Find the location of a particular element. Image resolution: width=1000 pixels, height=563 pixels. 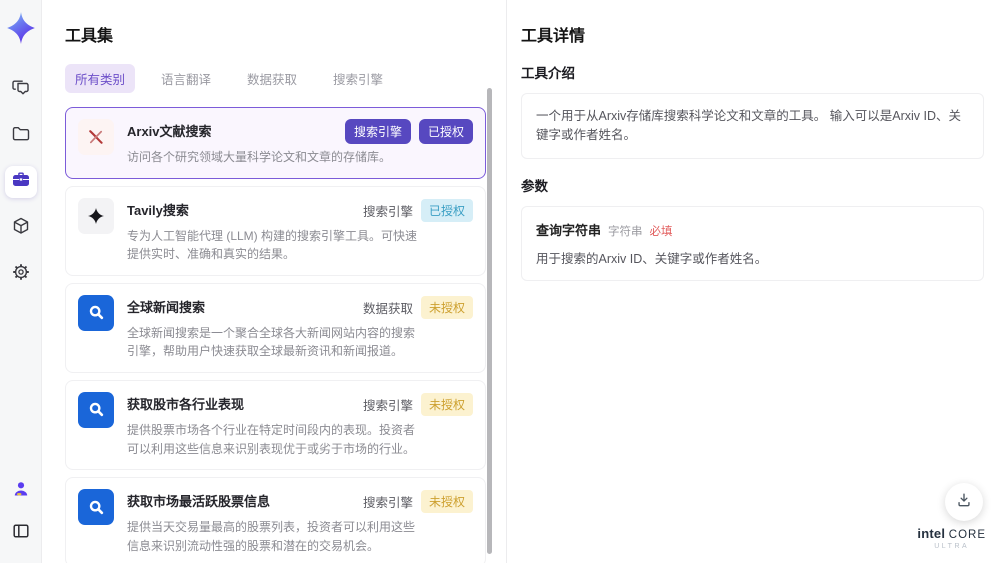

folder-icon is located at coordinates (21, 136).